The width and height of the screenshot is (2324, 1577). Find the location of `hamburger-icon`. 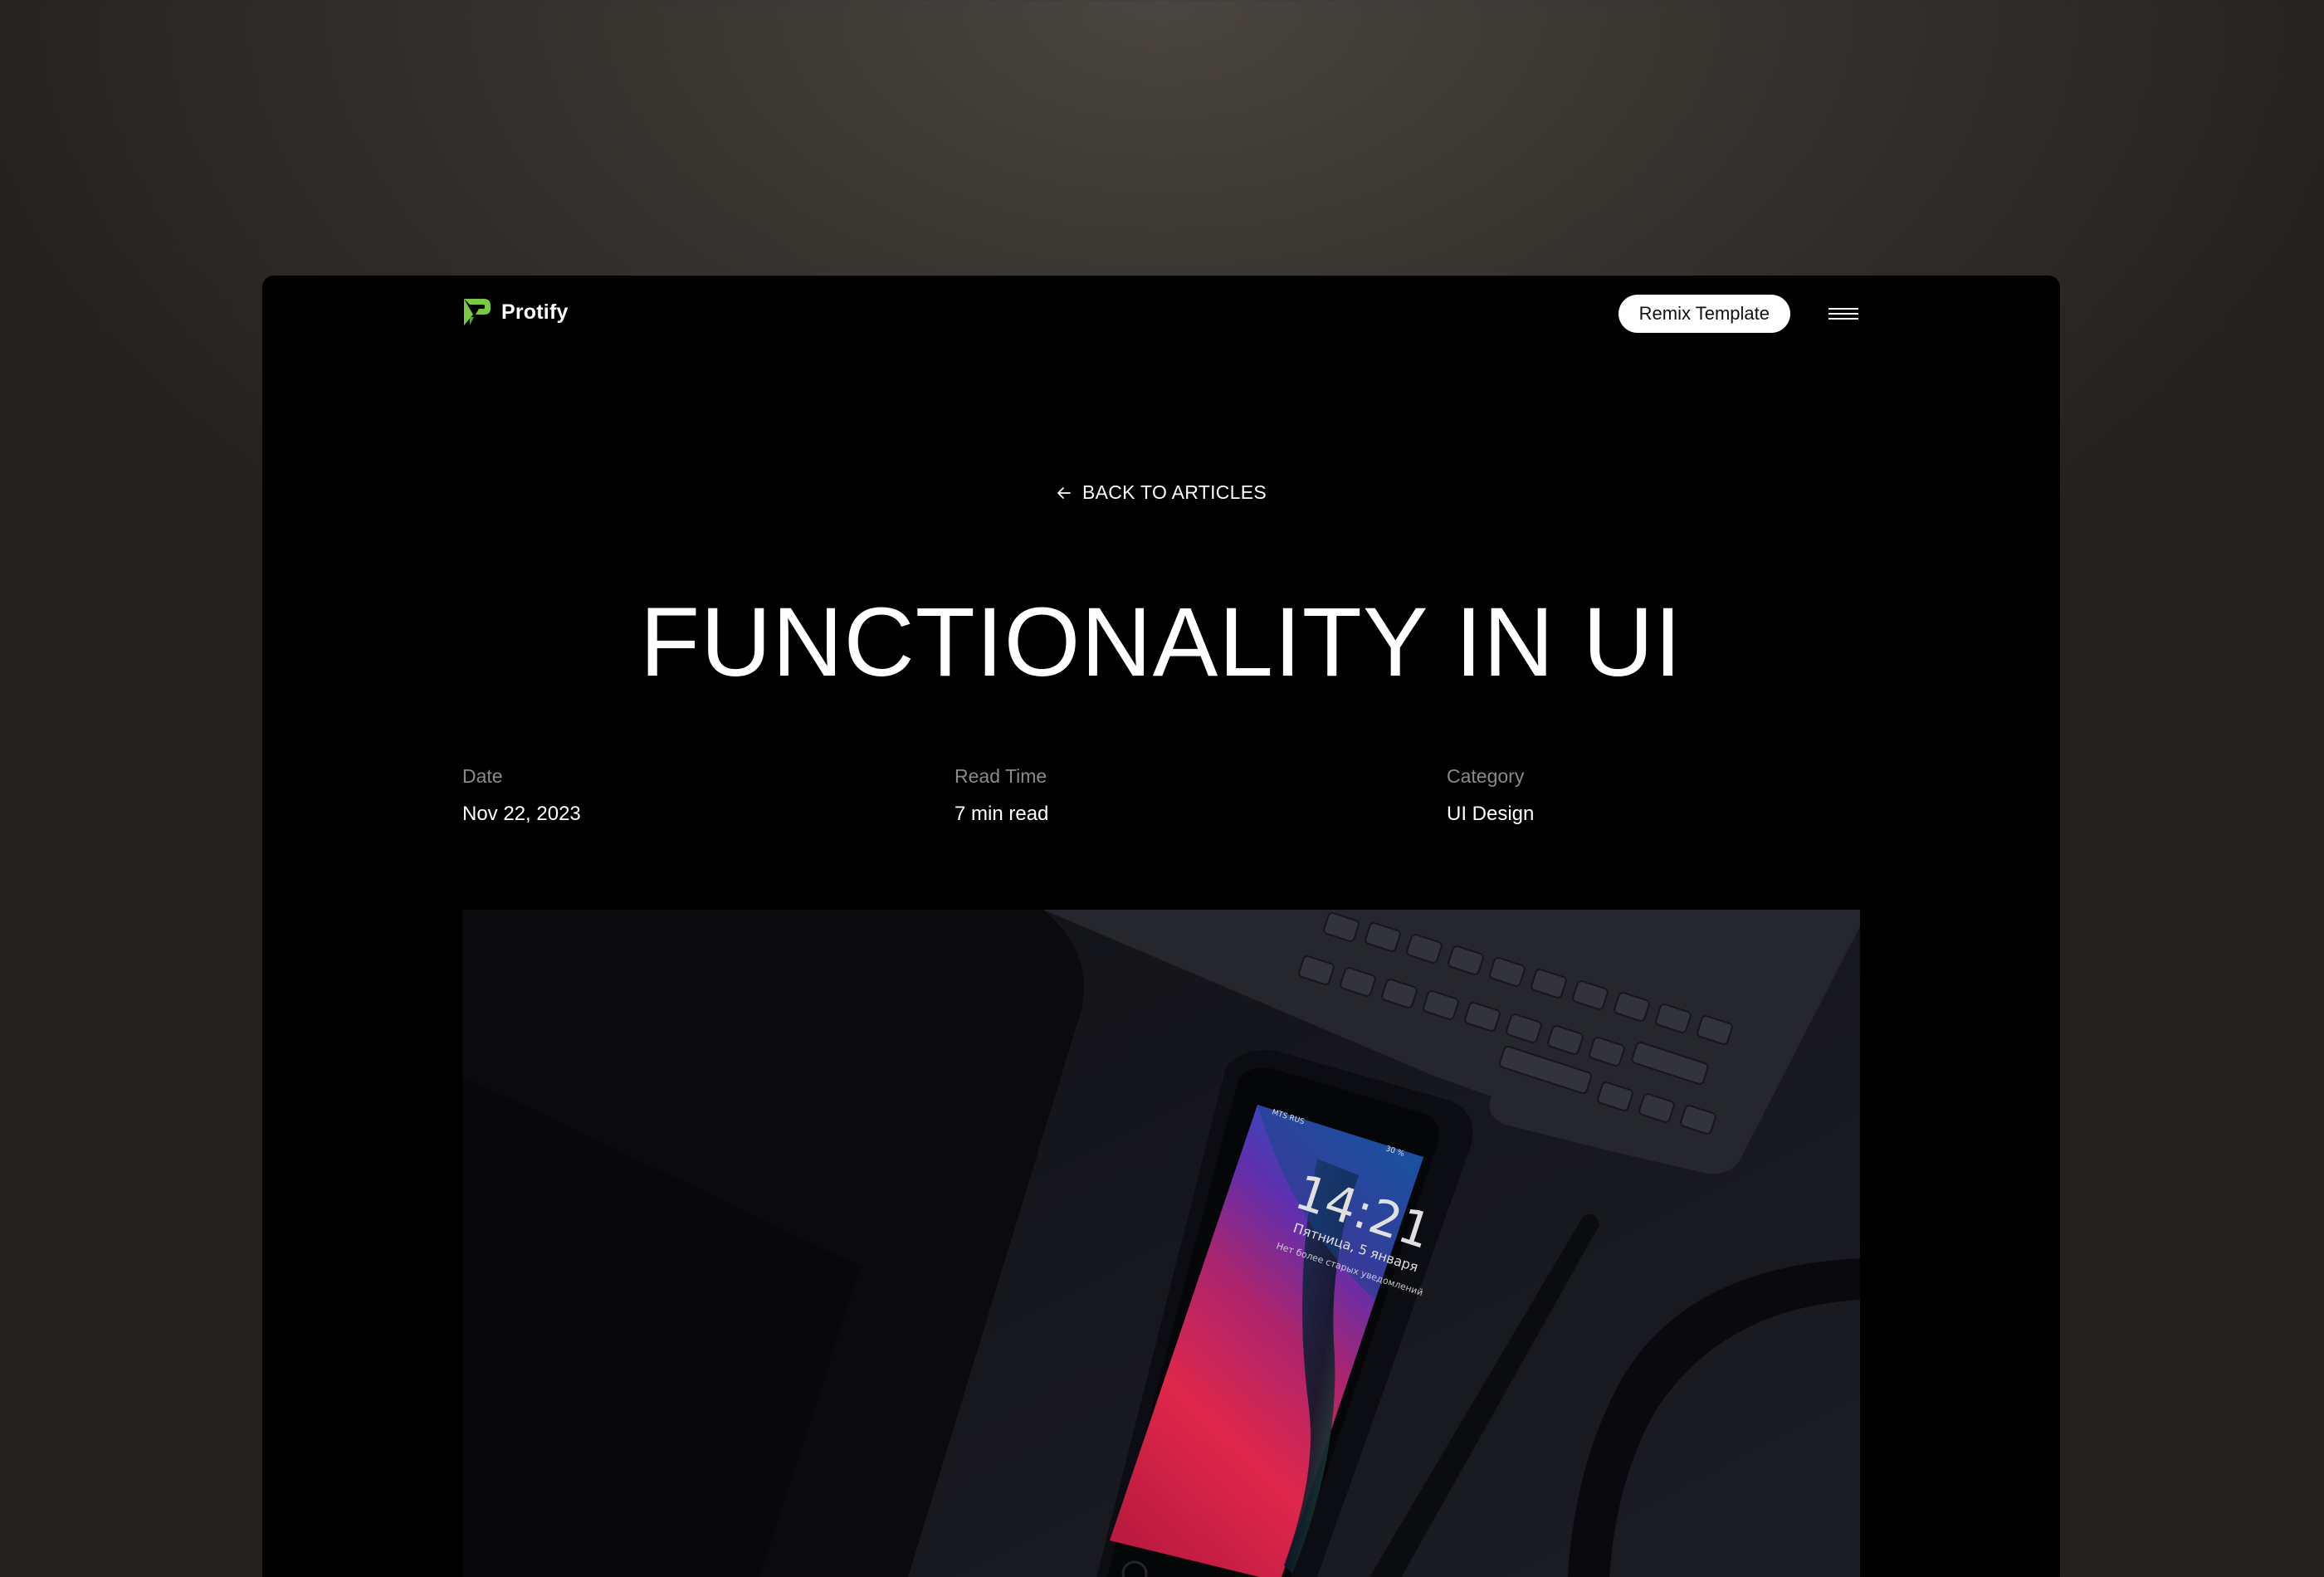

hamburger-icon is located at coordinates (1844, 314).